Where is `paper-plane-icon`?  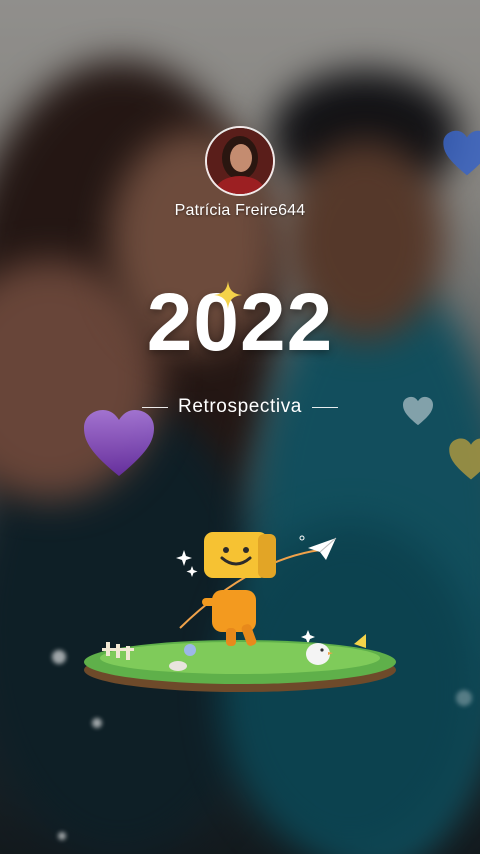
paper-plane-icon is located at coordinates (322, 548).